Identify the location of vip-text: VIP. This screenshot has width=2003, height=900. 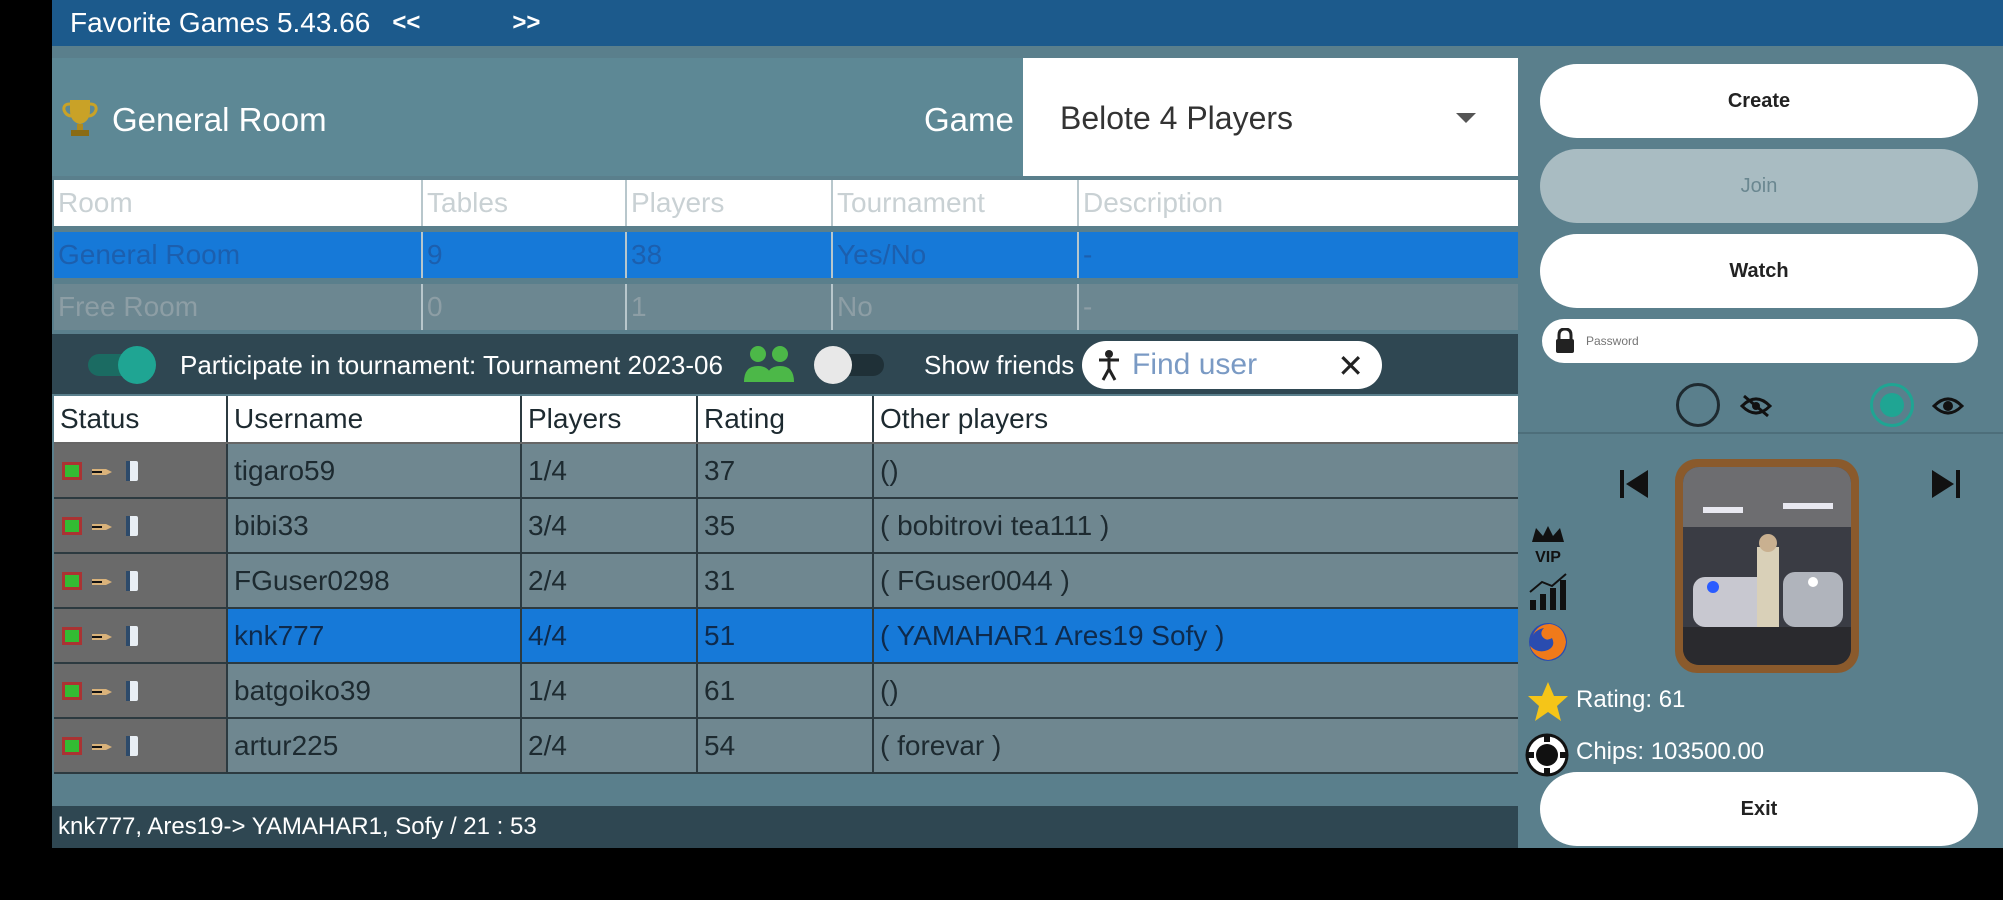
(1548, 557).